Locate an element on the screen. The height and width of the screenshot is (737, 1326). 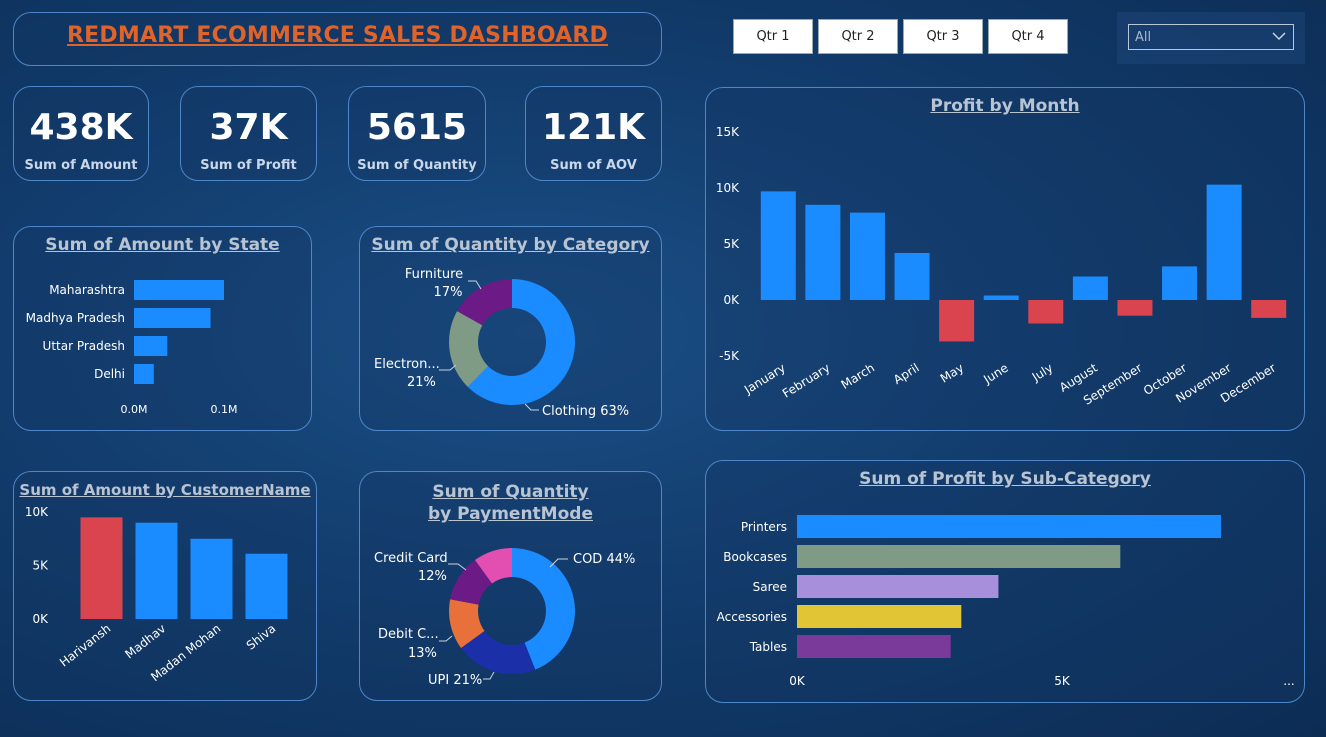
chevron-down-icon is located at coordinates (1279, 38).